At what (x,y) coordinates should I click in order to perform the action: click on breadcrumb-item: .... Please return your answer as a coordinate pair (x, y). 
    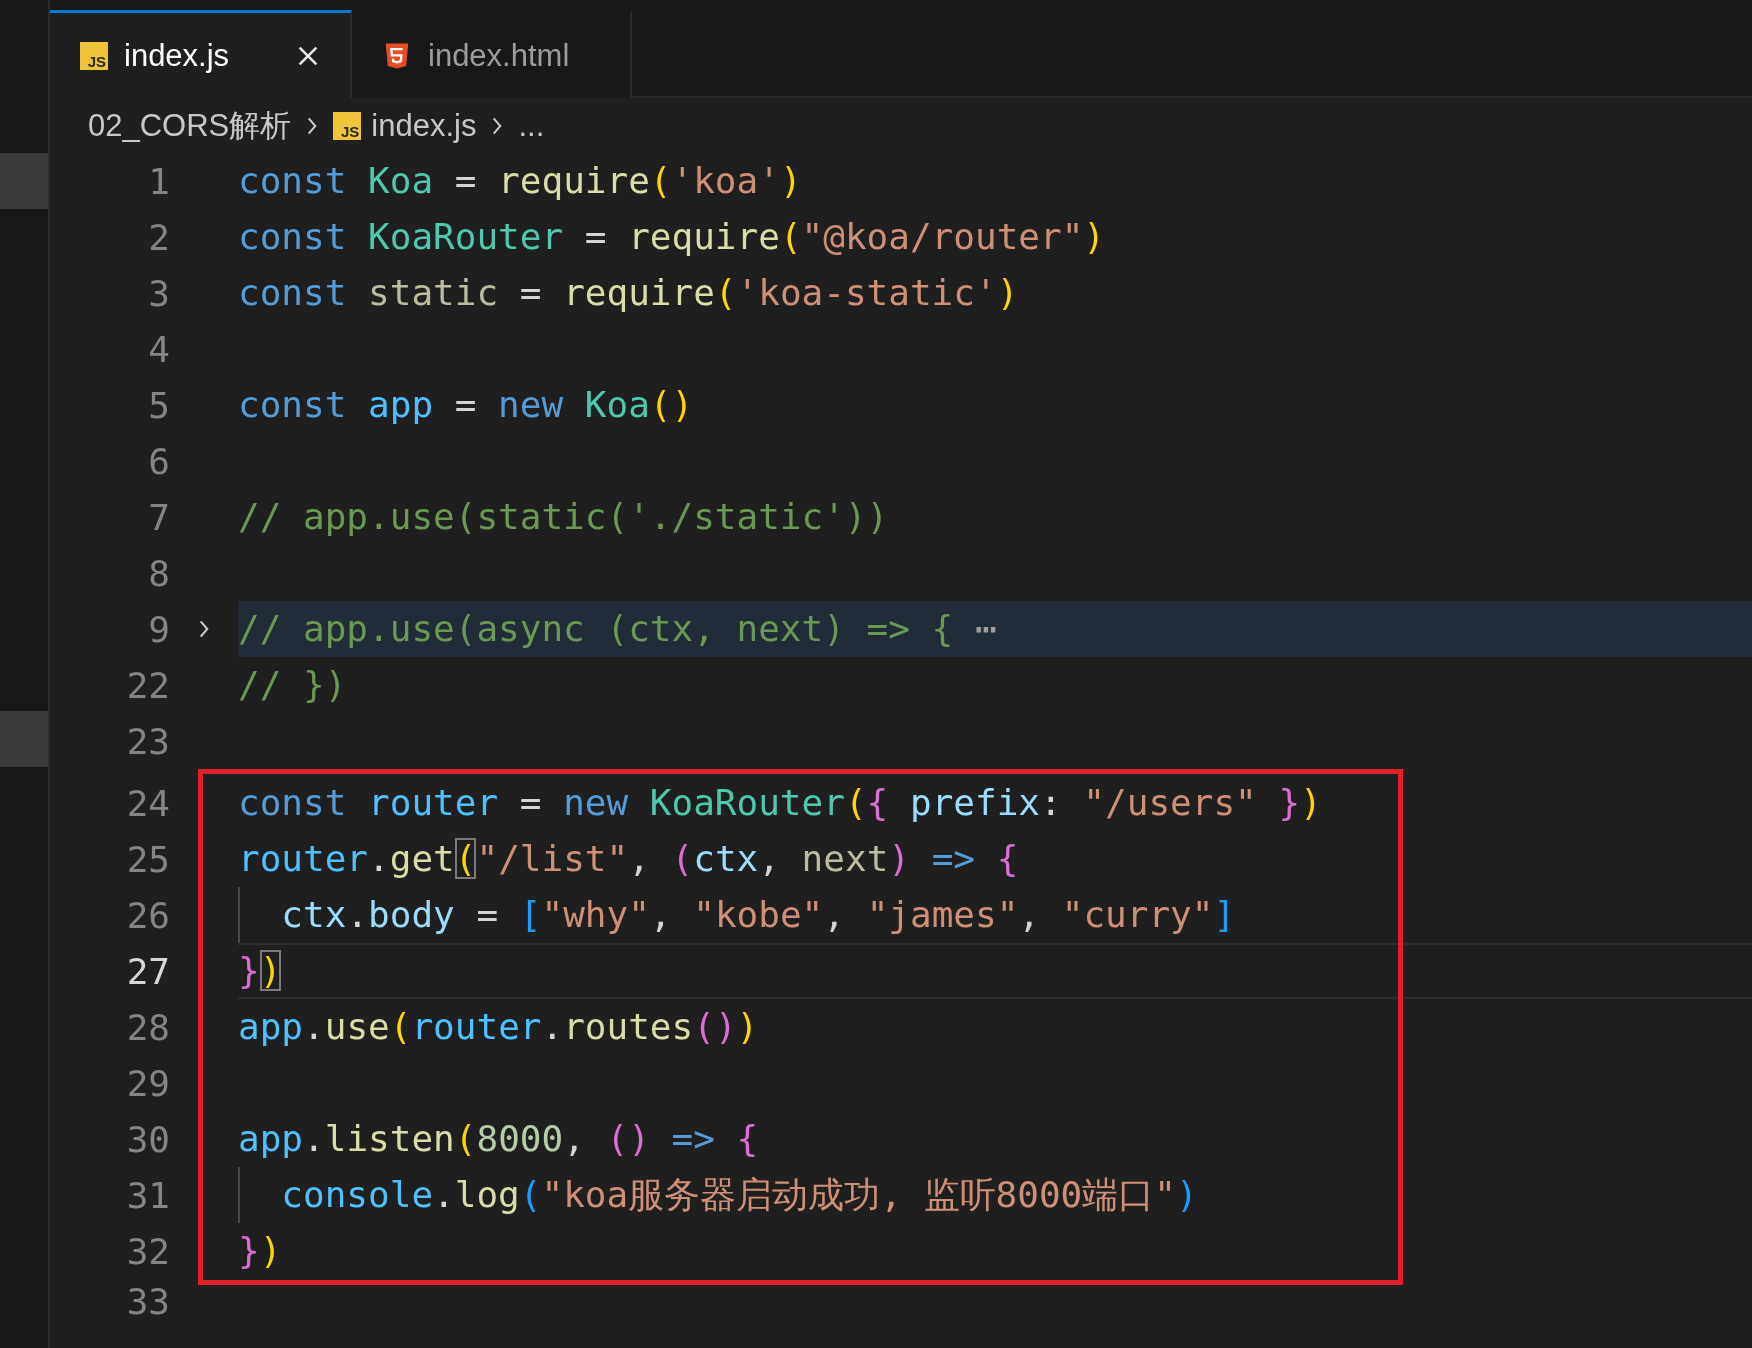
    Looking at the image, I should click on (531, 125).